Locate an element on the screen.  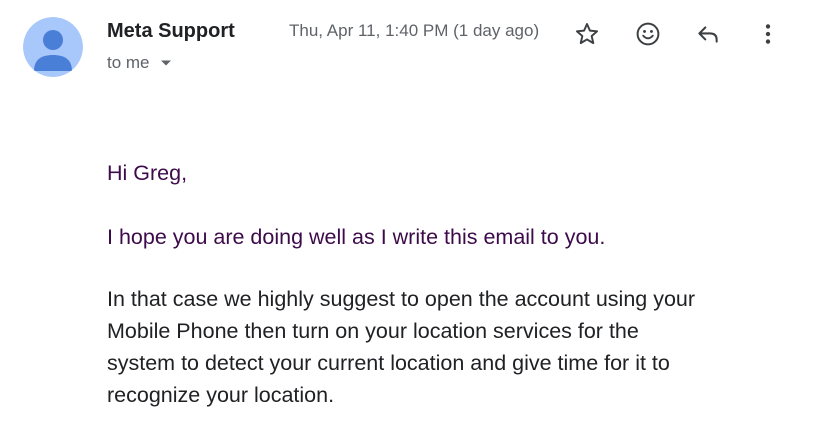
more-options-button is located at coordinates (768, 34).